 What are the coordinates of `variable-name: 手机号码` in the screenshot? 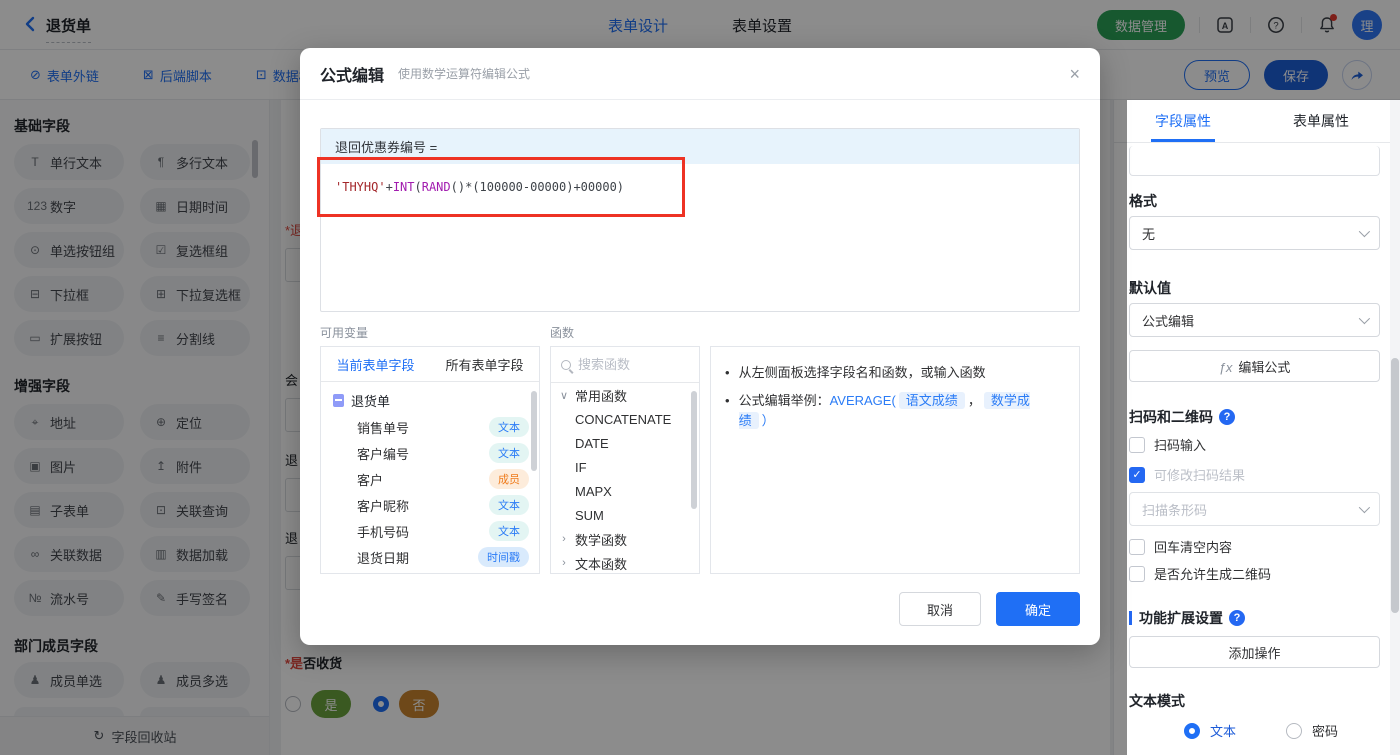 It's located at (383, 532).